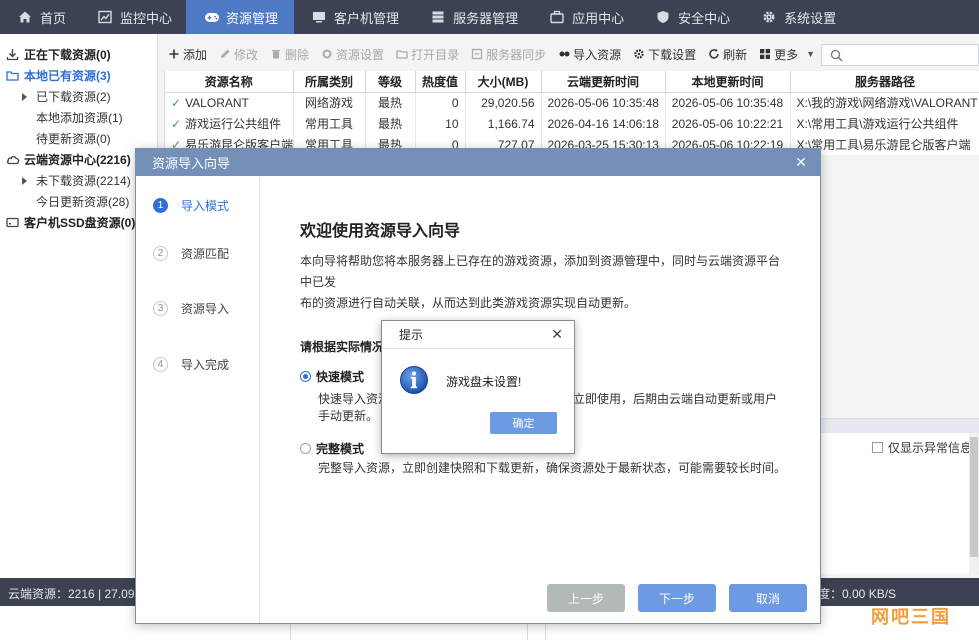 The image size is (979, 640). What do you see at coordinates (411, 335) in the screenshot?
I see `alert-title: 提示` at bounding box center [411, 335].